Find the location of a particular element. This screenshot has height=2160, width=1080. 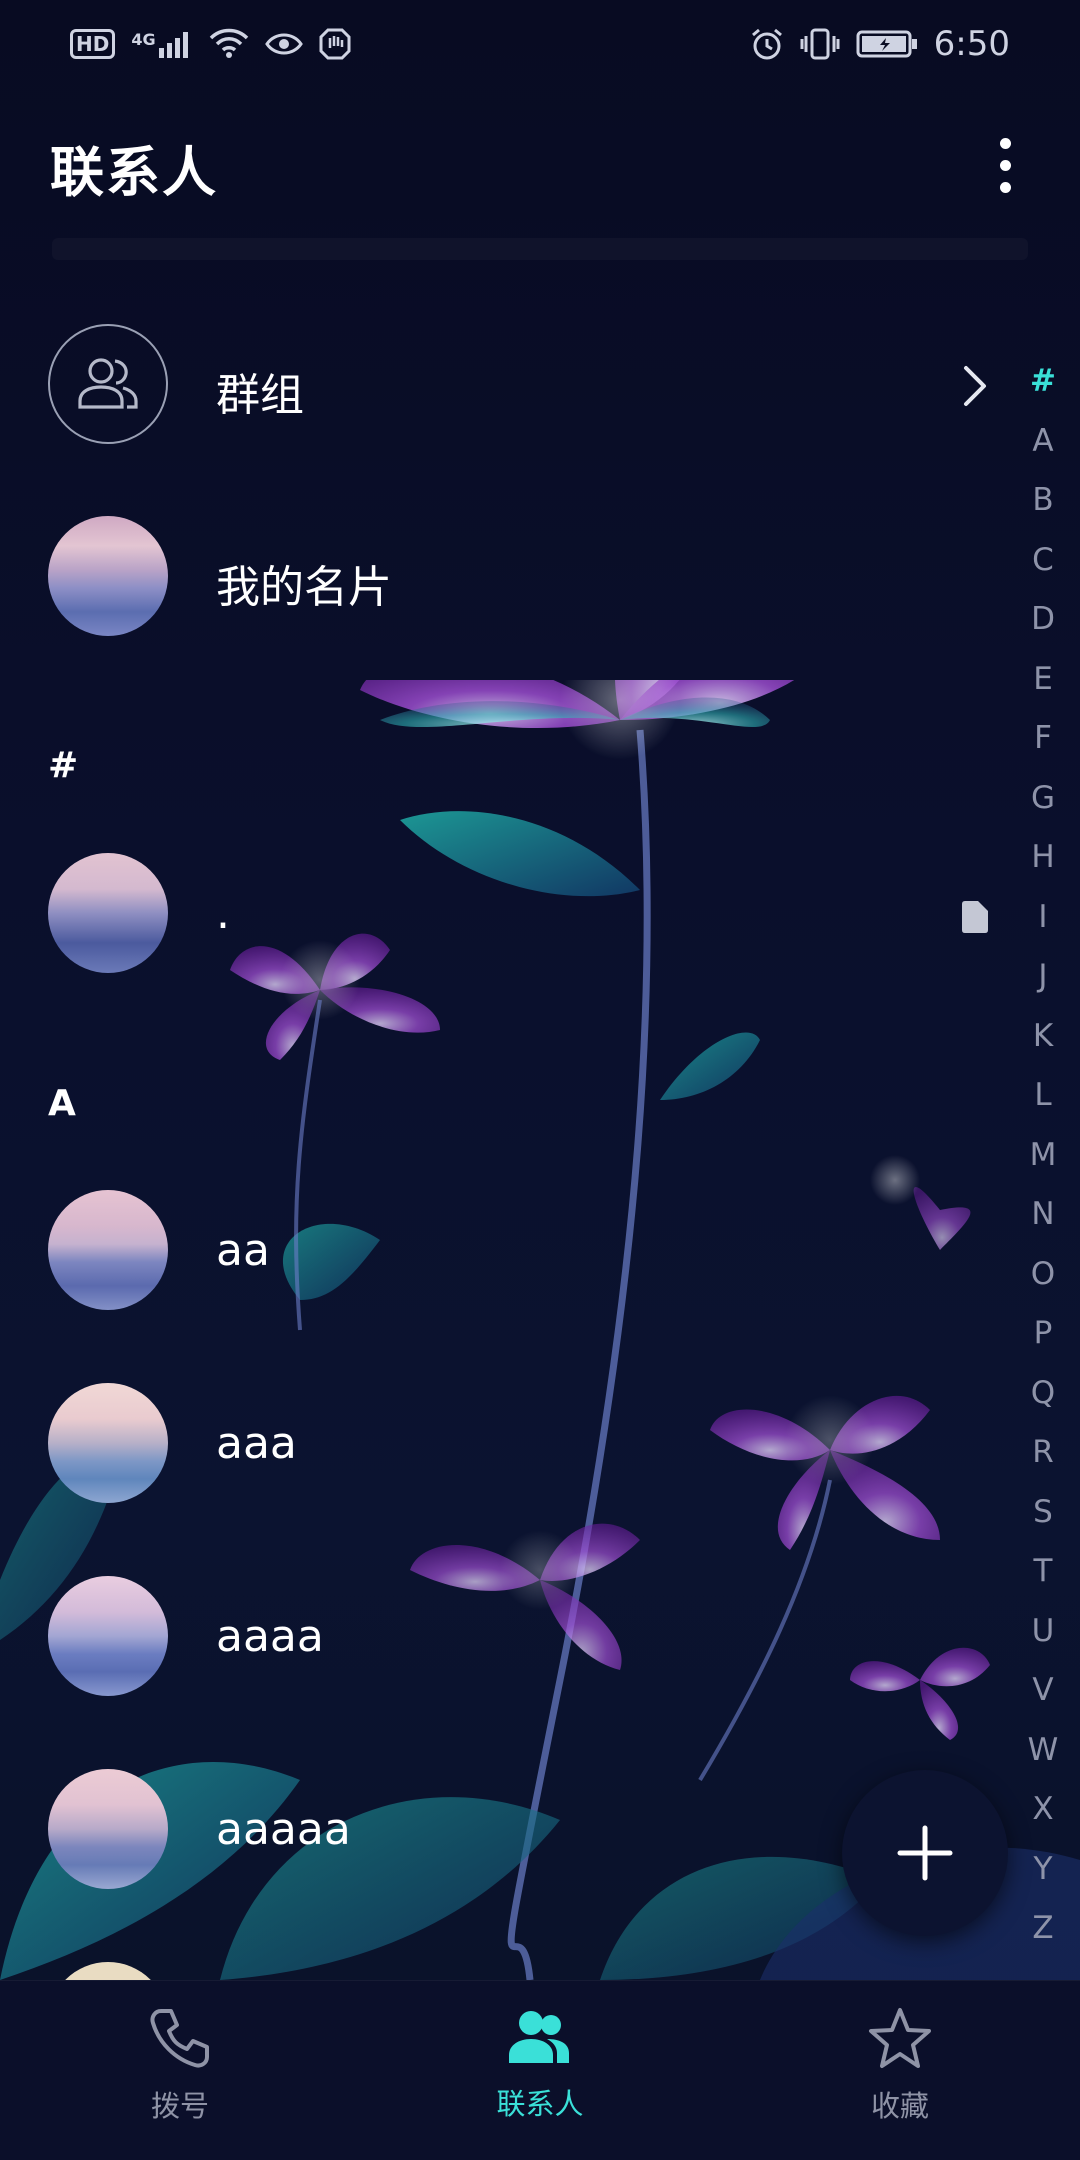

index-letter: L is located at coordinates (1043, 1096).